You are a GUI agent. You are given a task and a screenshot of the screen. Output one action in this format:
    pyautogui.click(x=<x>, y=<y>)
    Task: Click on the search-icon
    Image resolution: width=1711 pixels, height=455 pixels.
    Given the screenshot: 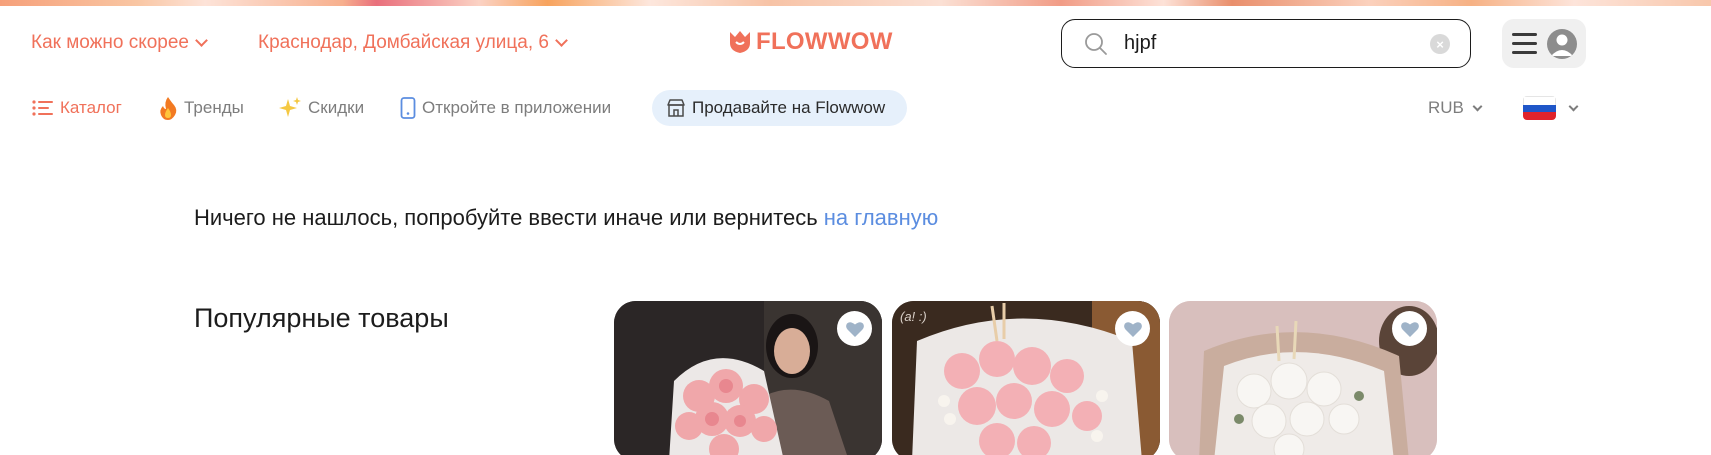 What is the action you would take?
    pyautogui.click(x=1096, y=44)
    